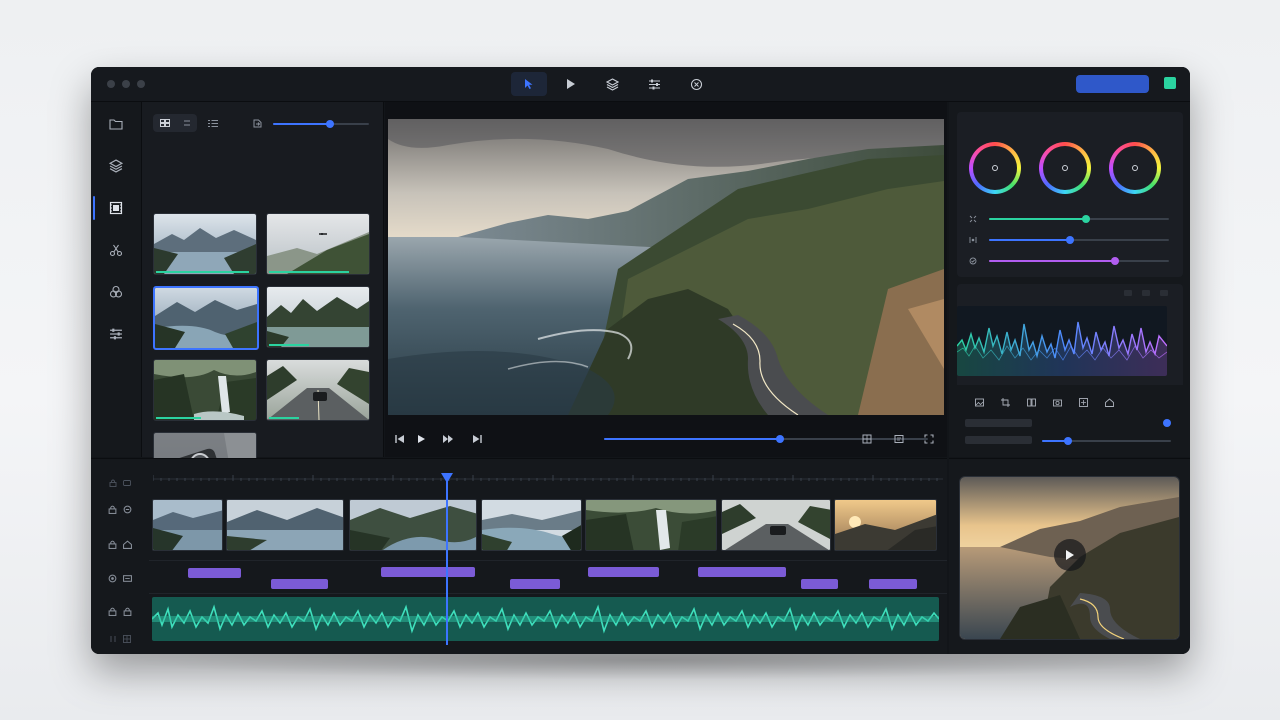 The height and width of the screenshot is (720, 1280). Describe the element at coordinates (127, 483) in the screenshot. I see `link-icon` at that location.